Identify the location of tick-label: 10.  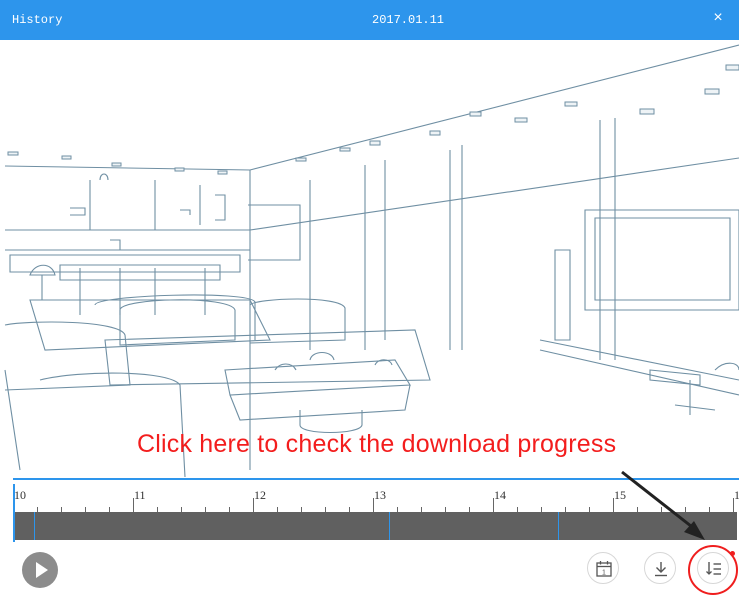
(20, 495).